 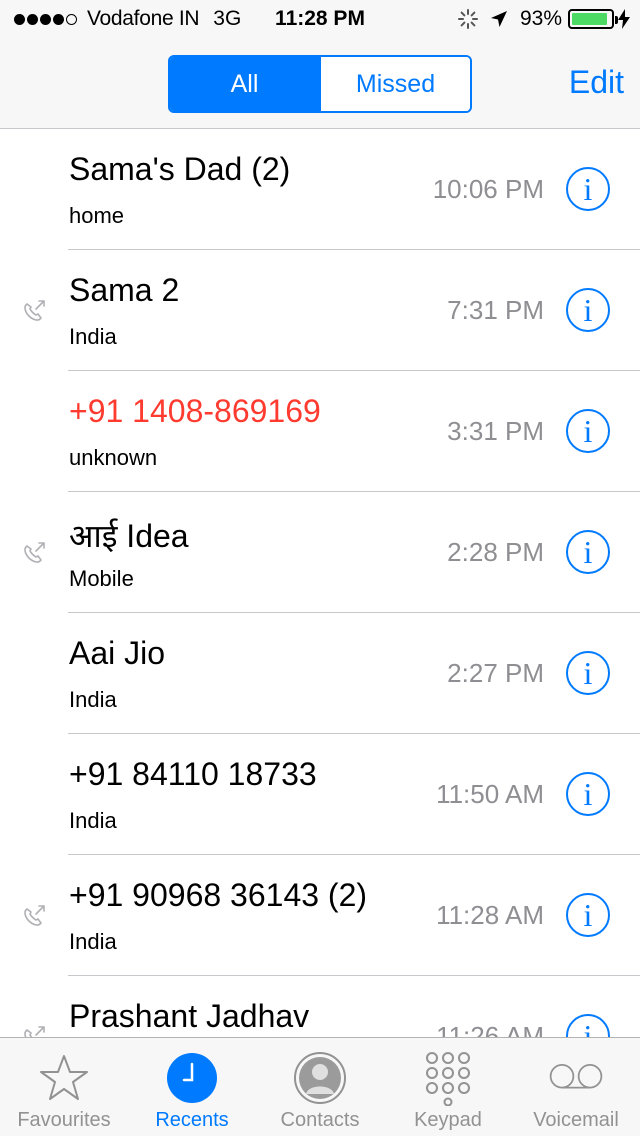 I want to click on call-label: Mobile, so click(x=101, y=578).